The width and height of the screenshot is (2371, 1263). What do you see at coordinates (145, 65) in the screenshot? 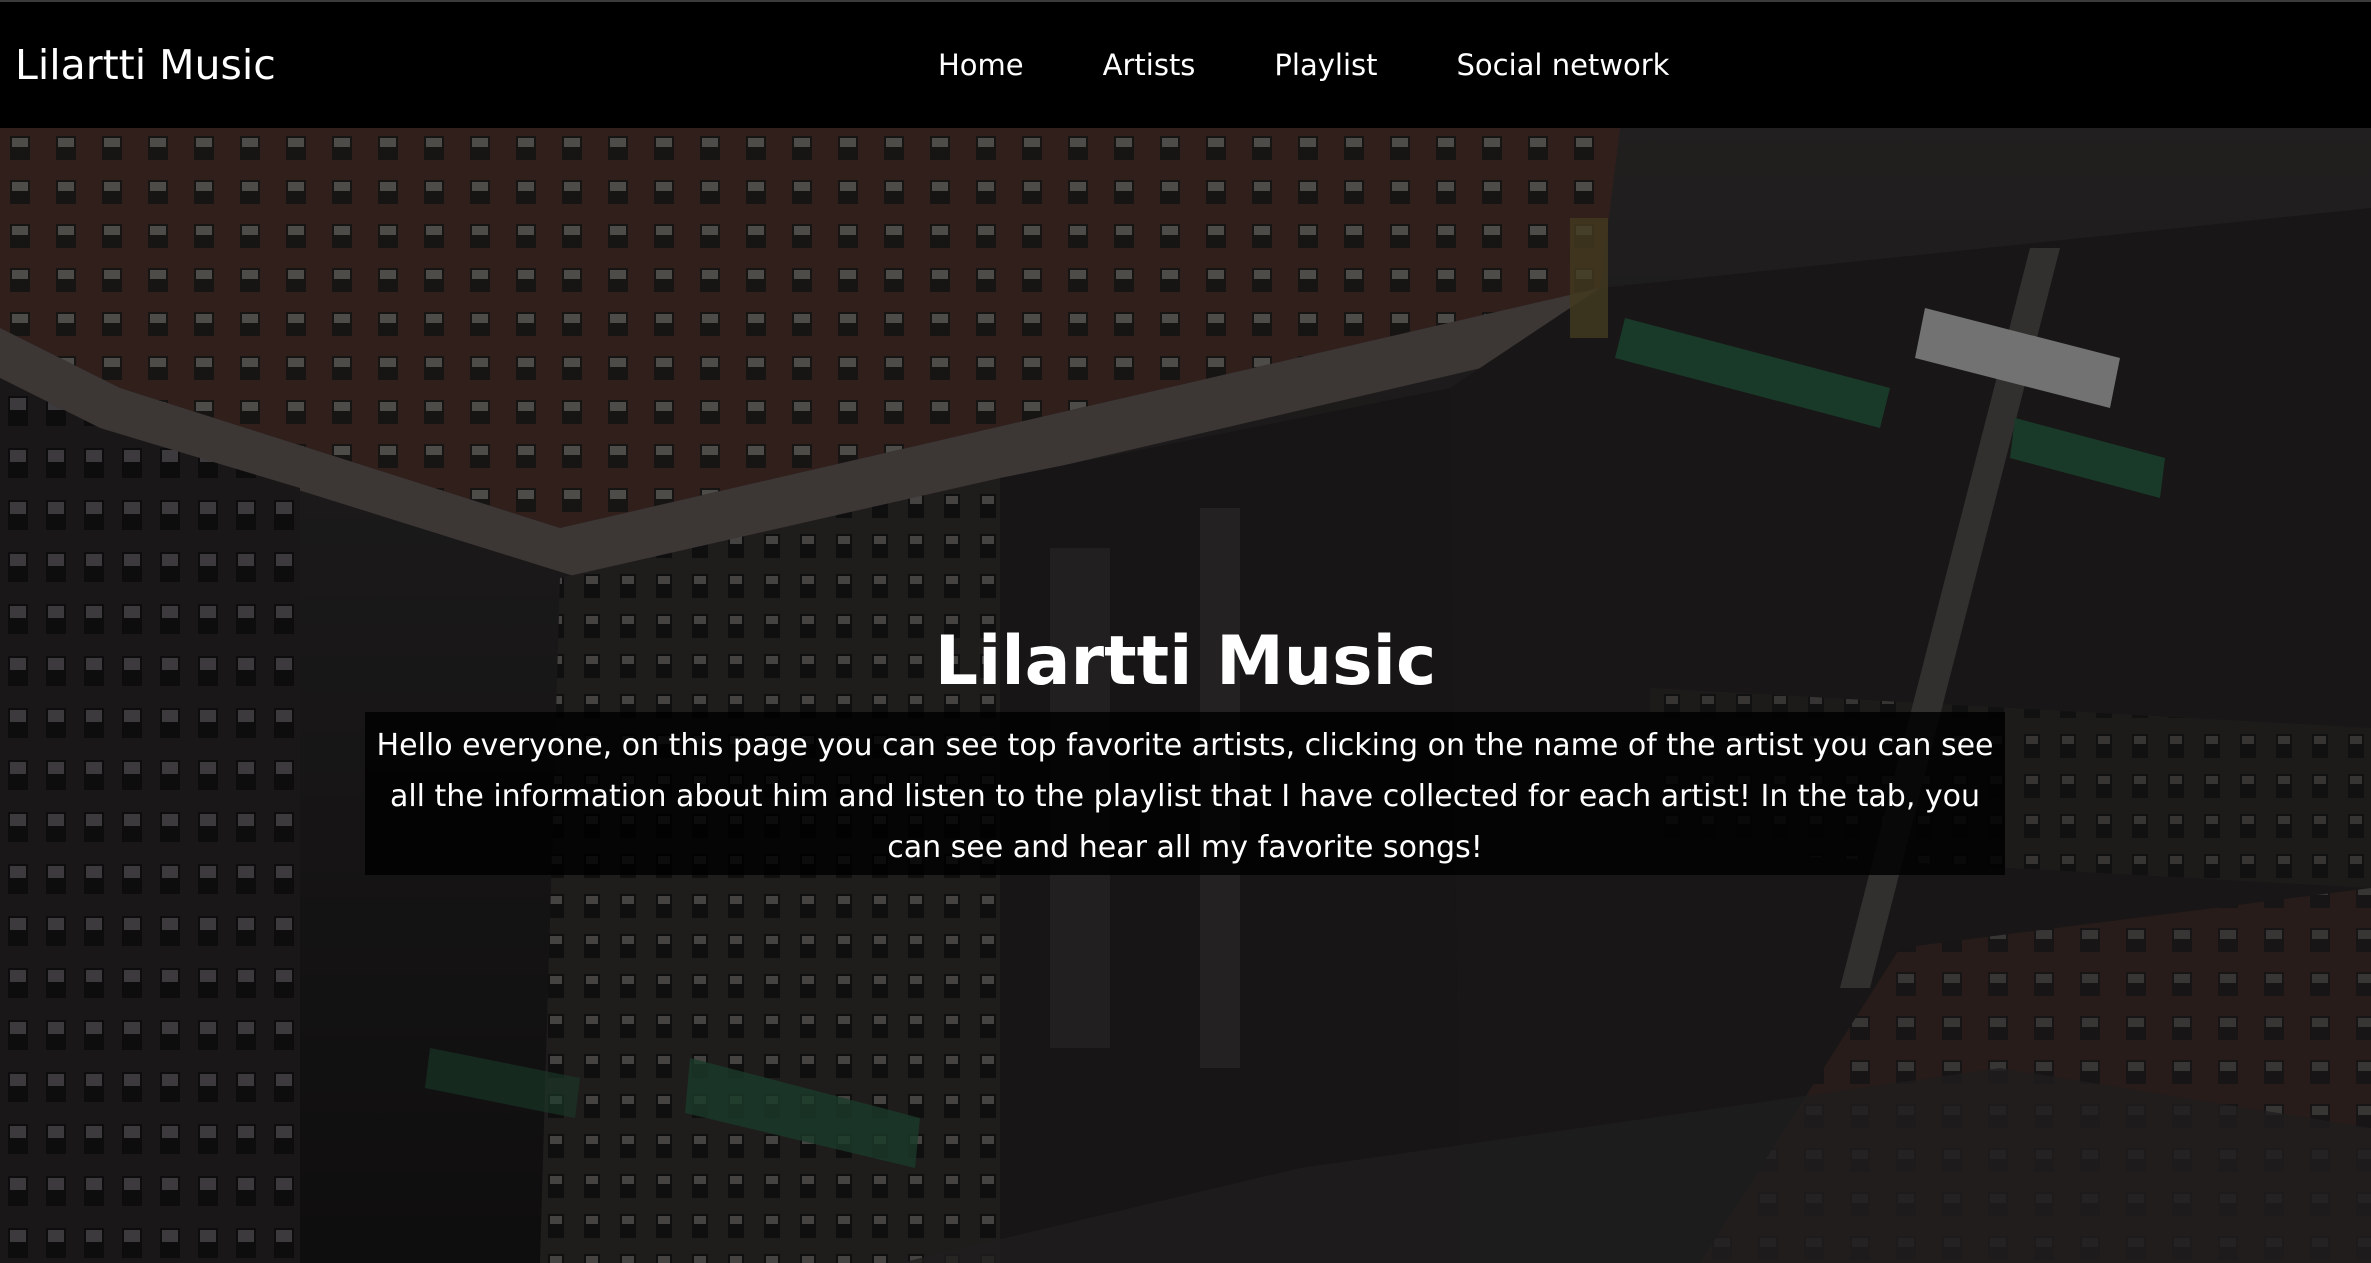
I see `brand-logo-text: Lilartti Music` at bounding box center [145, 65].